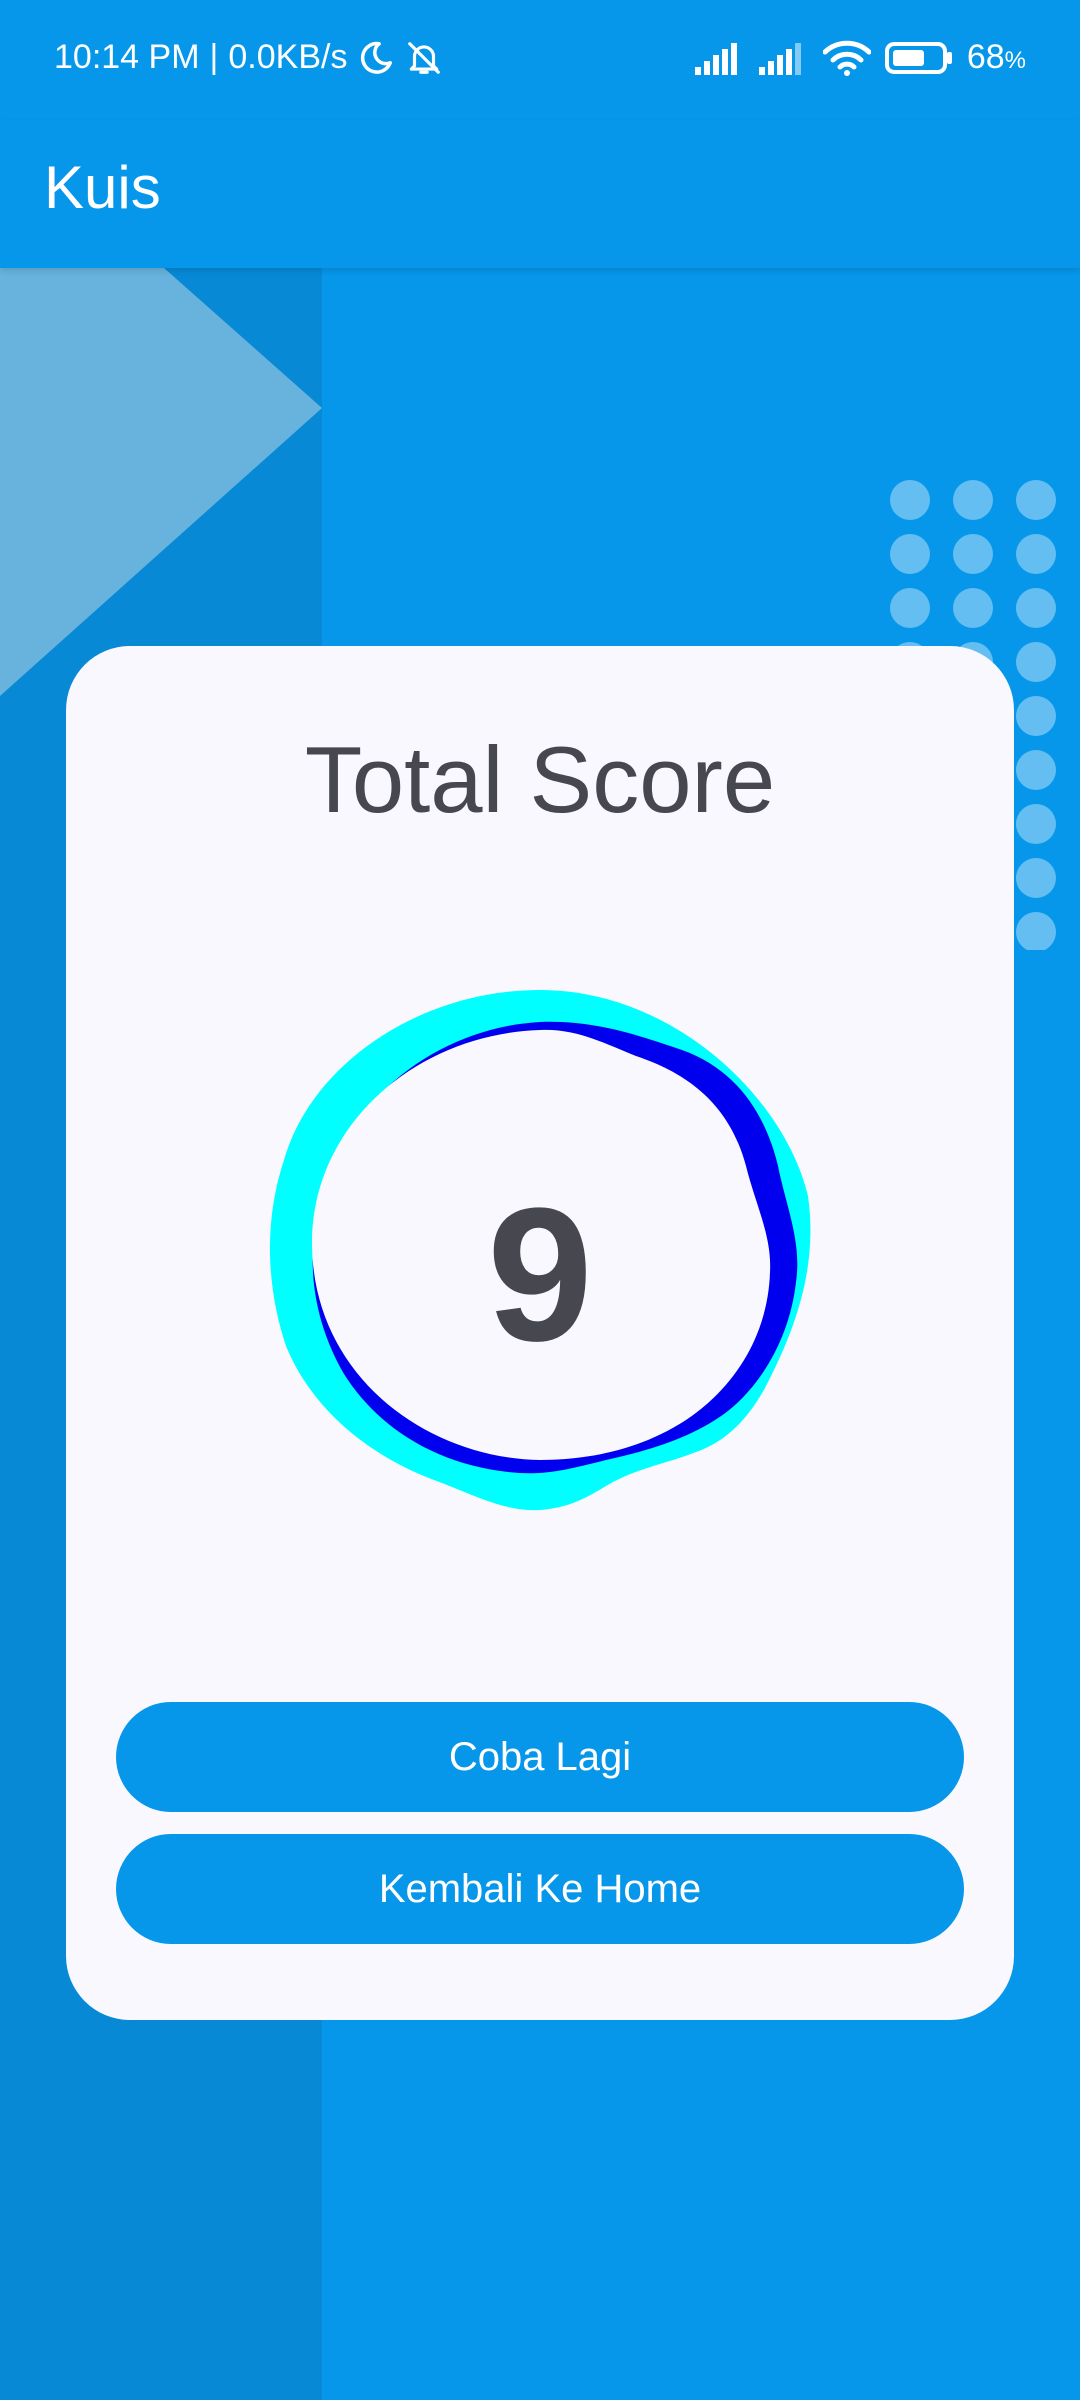 The image size is (1080, 2400). Describe the element at coordinates (1015, 60) in the screenshot. I see `battery-percent-unit: %` at that location.